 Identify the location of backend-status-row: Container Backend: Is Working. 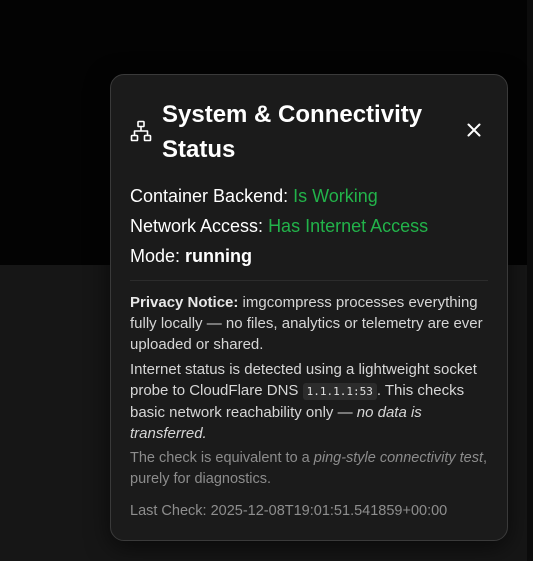
(310, 196).